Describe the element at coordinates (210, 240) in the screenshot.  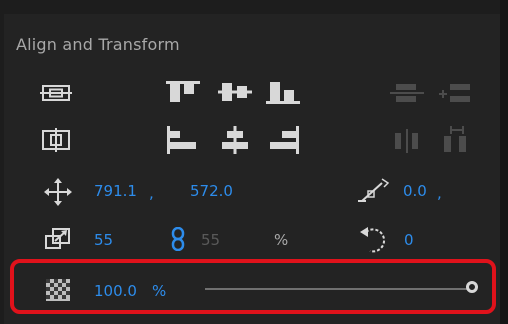
I see `scale-height-value: 55` at that location.